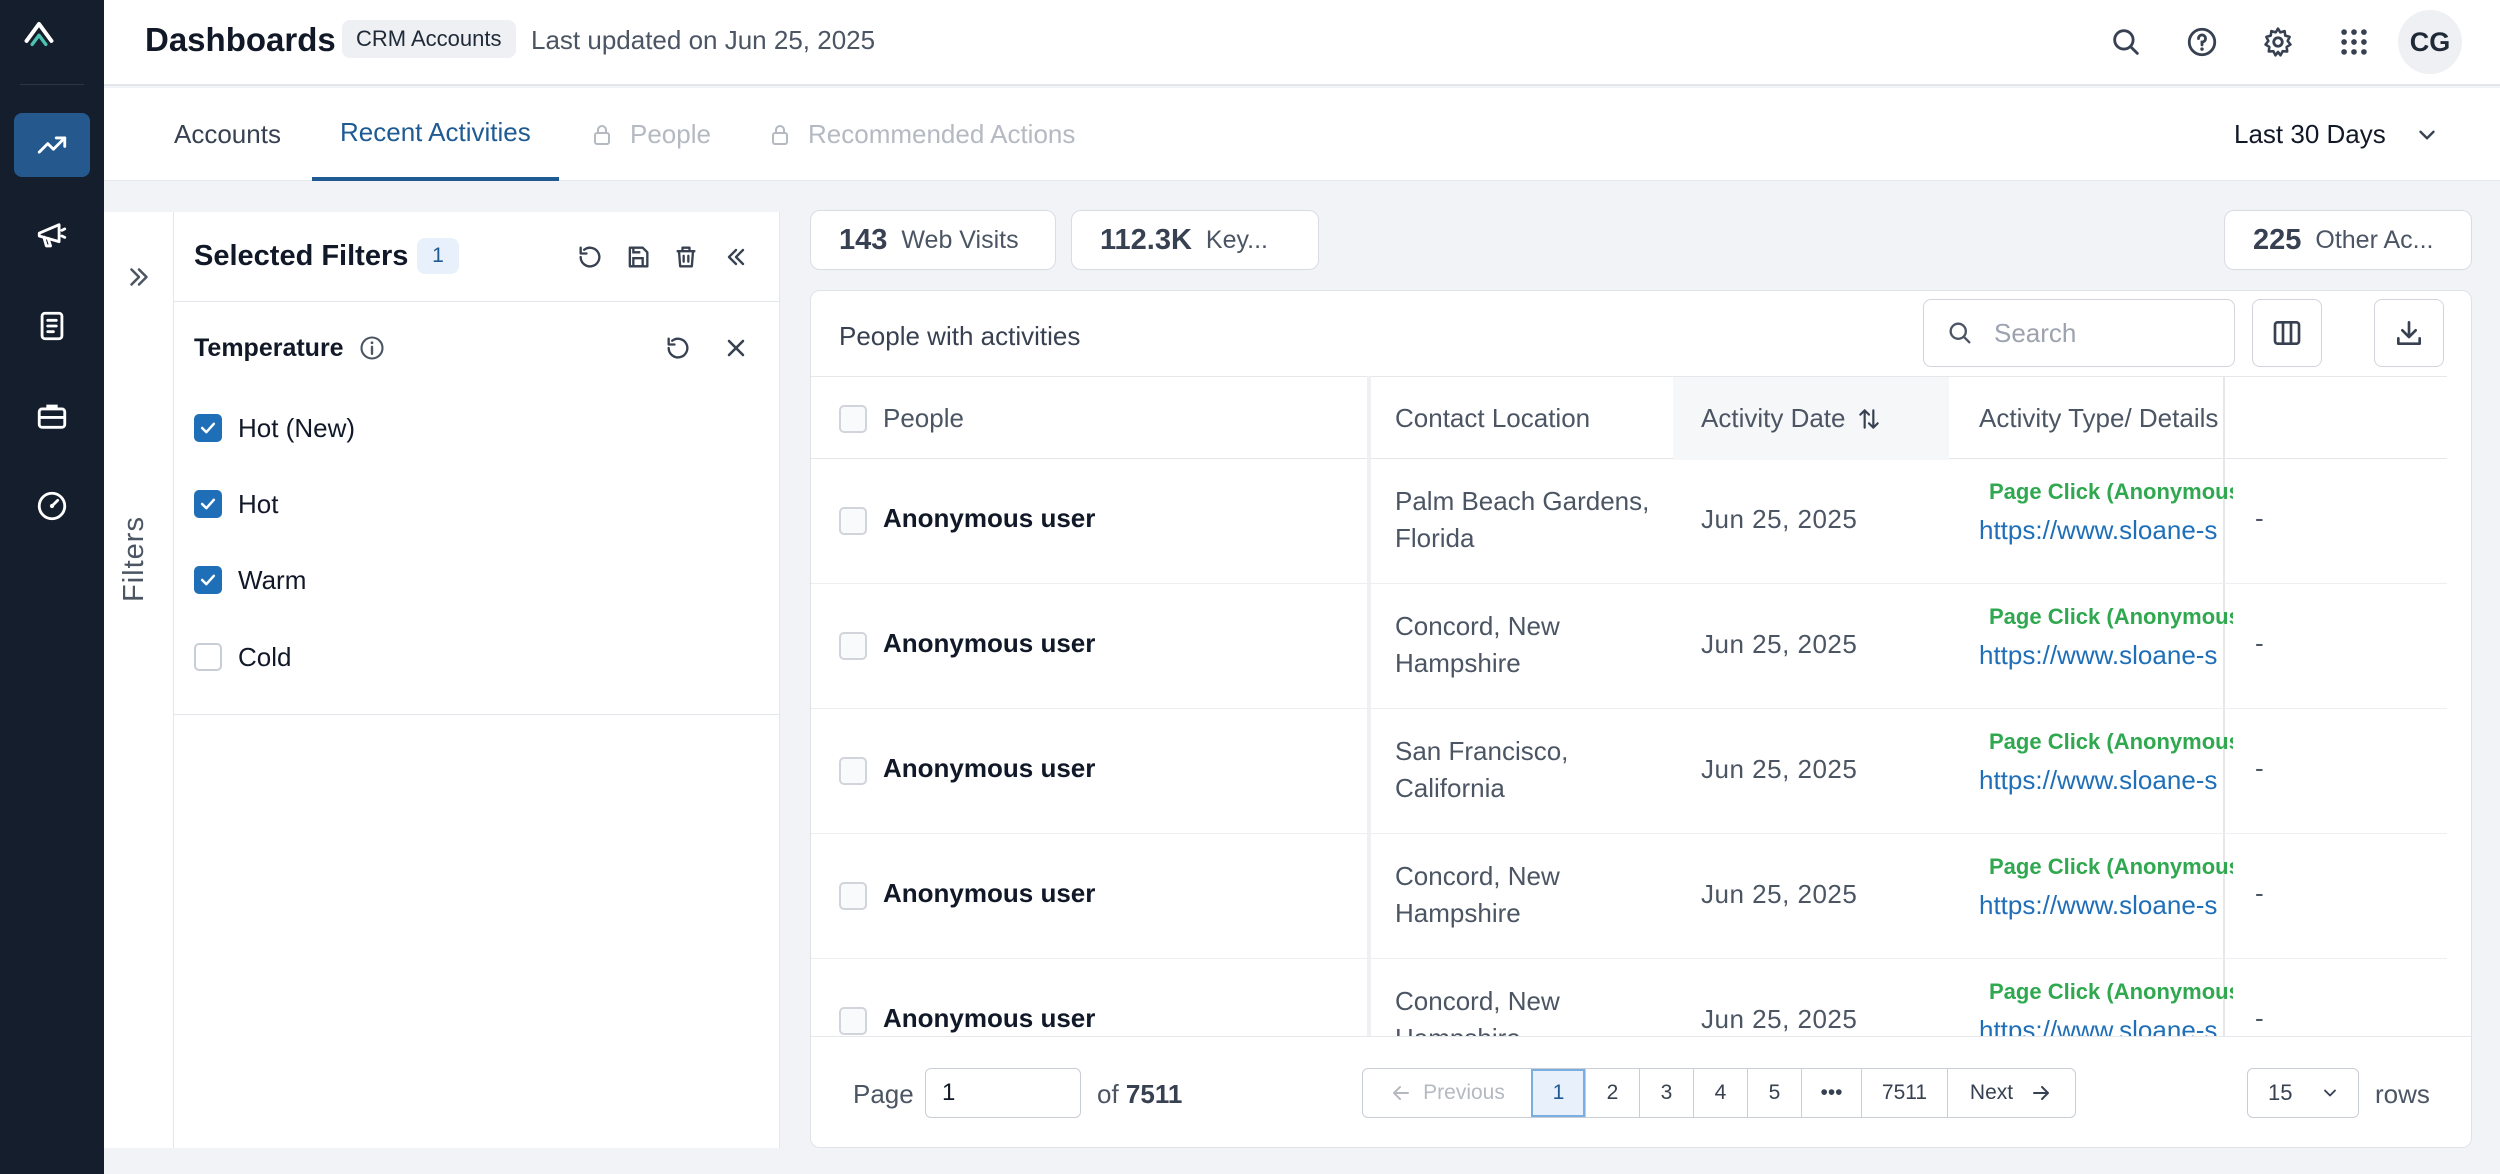 The width and height of the screenshot is (2500, 1174). I want to click on reset-icon, so click(590, 257).